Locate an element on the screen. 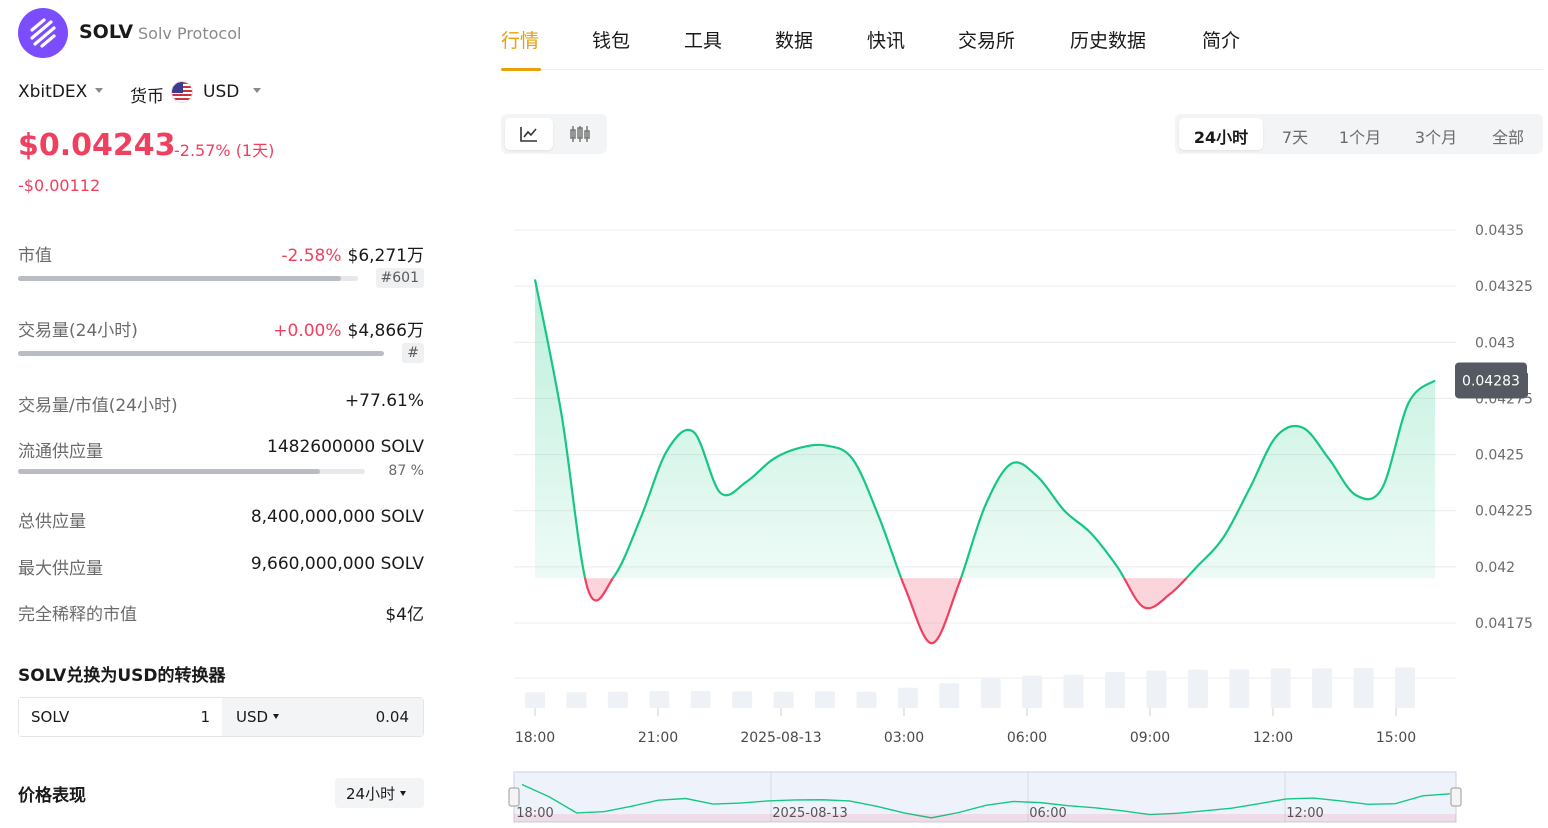  navigator-handle-right is located at coordinates (1456, 797).